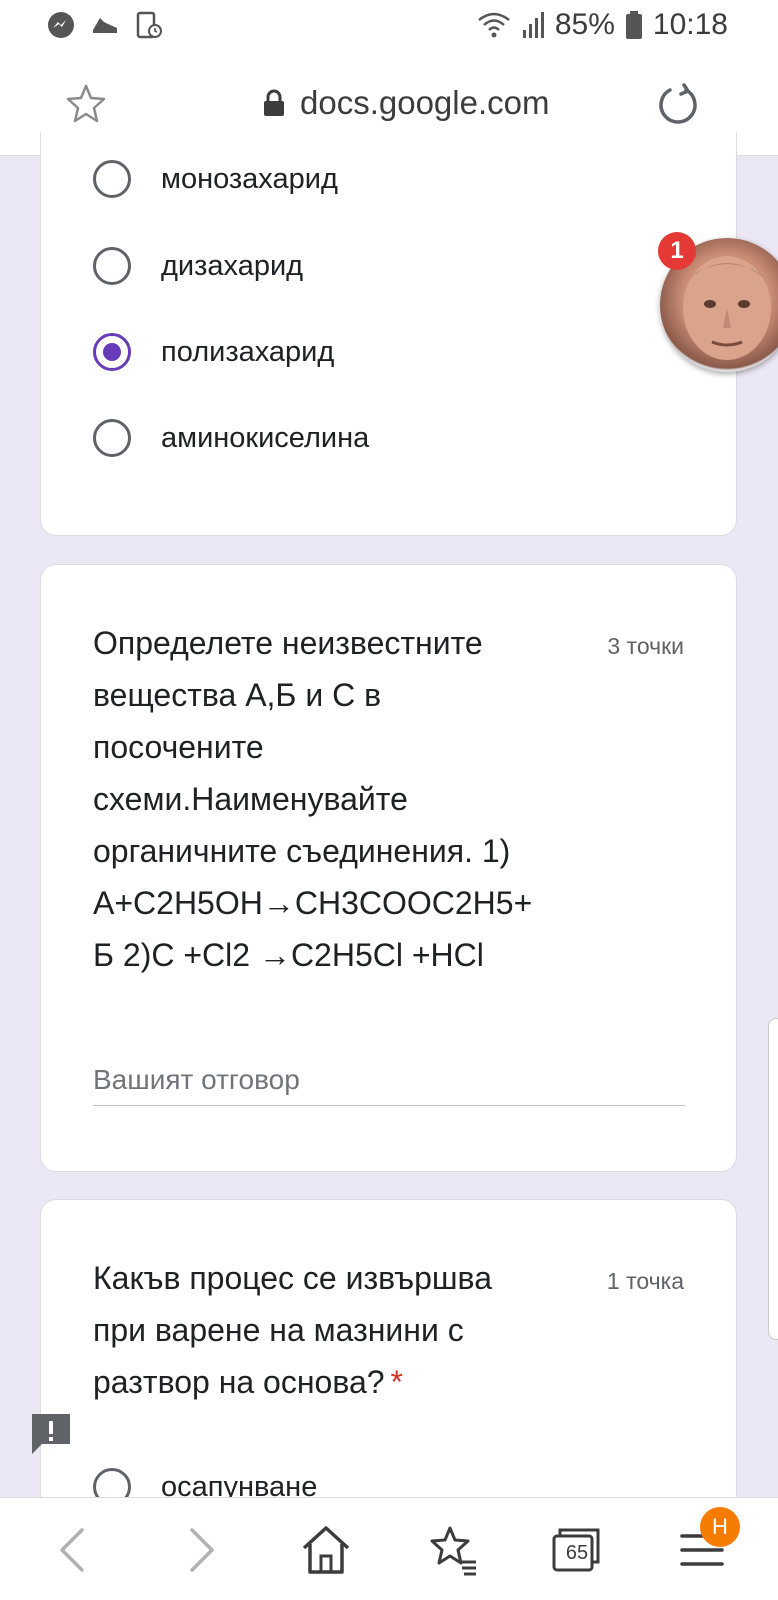 This screenshot has width=778, height=1600. I want to click on tabs-count: 65, so click(577, 1553).